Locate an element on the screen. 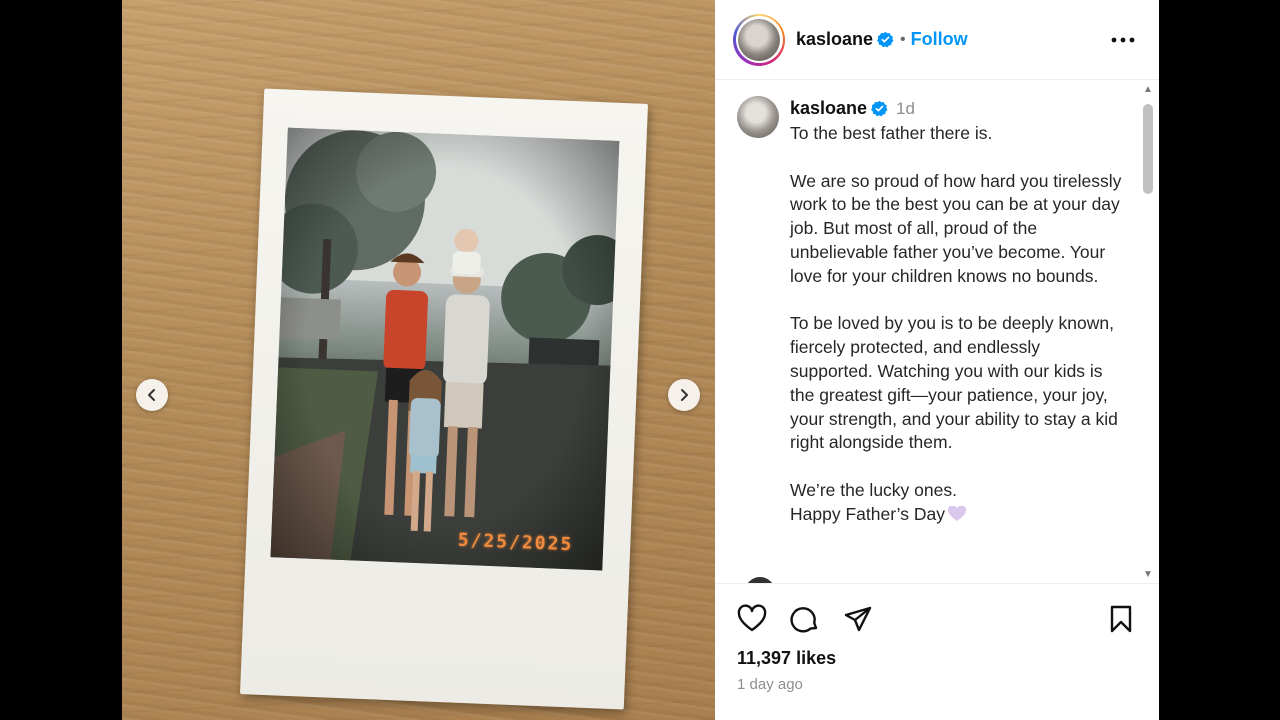 This screenshot has width=1280, height=720. purple-heart-emoji-icon is located at coordinates (956, 513).